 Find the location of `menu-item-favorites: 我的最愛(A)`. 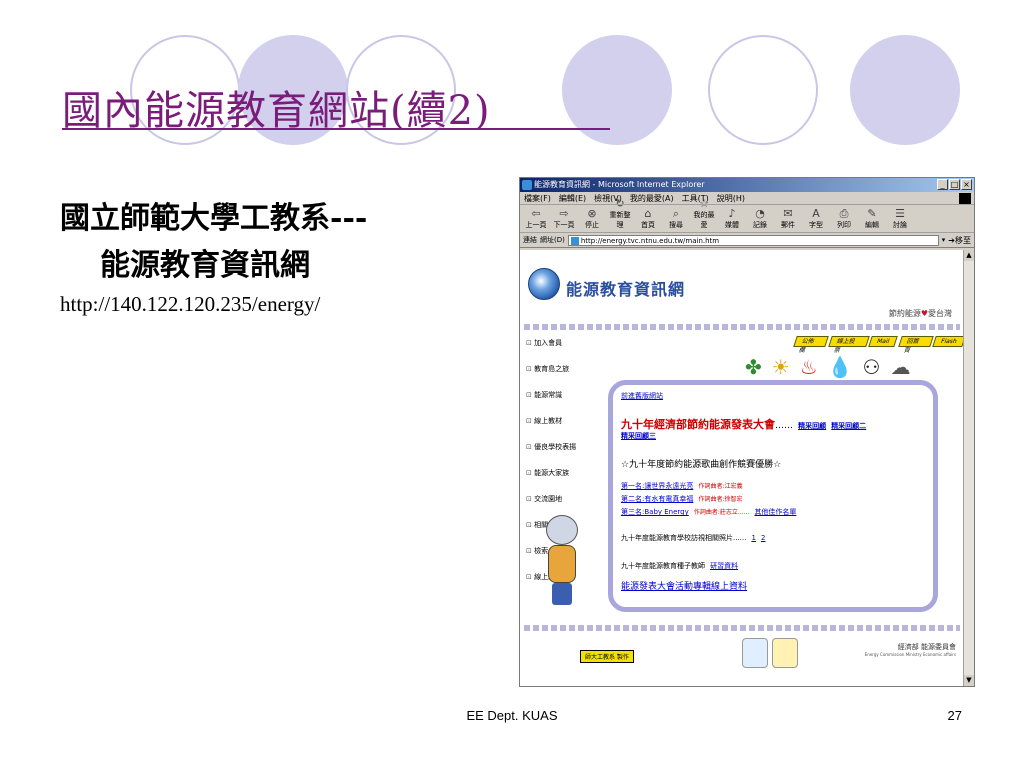

menu-item-favorites: 我的最愛(A) is located at coordinates (652, 198).